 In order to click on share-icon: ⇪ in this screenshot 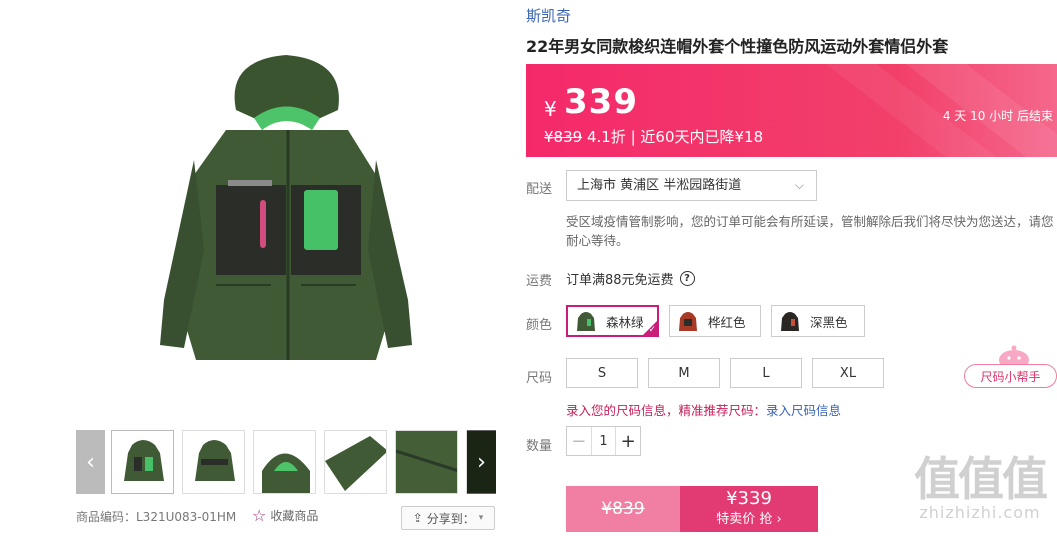, I will do `click(417, 518)`.